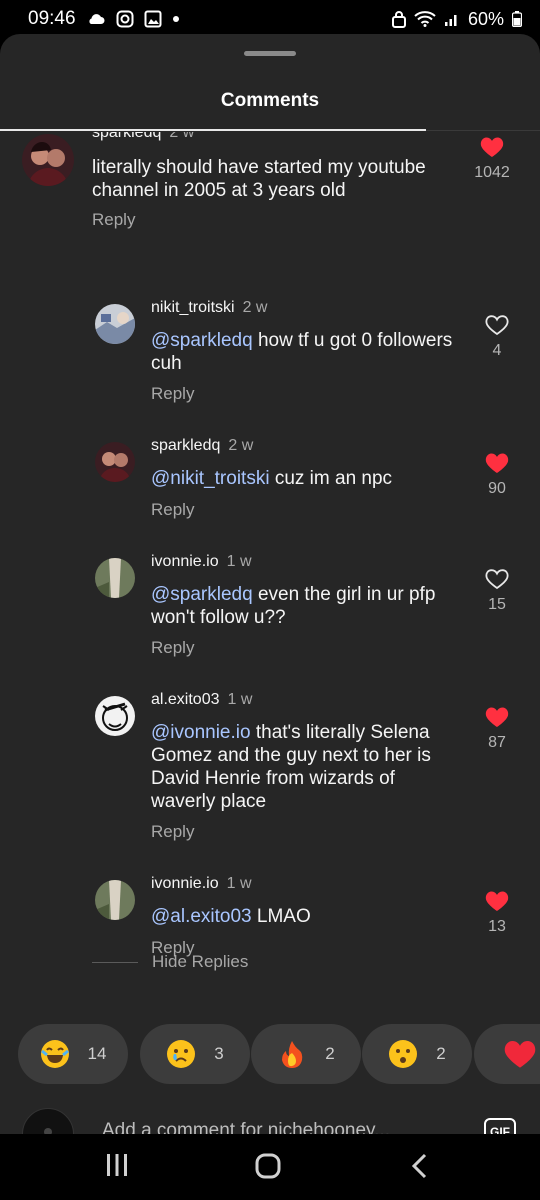  Describe the element at coordinates (270, 100) in the screenshot. I see `sheet-title: Comments` at that location.